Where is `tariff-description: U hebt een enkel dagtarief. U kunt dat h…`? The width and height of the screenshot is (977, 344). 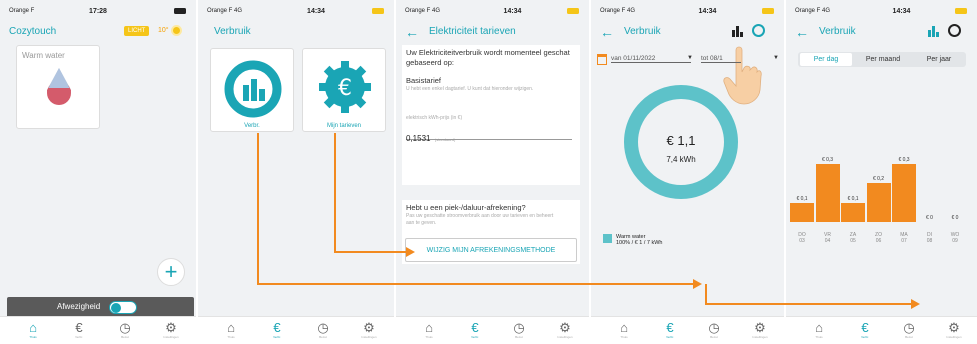 tariff-description: U hebt een enkel dagtarief. U kunt dat h… is located at coordinates (470, 89).